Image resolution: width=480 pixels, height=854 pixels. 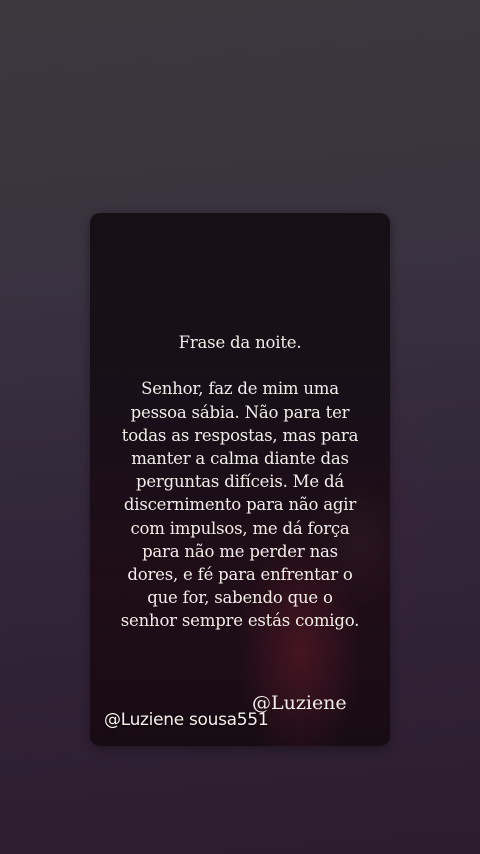 I want to click on quote-line: todas as respostas, mas para, so click(x=240, y=435).